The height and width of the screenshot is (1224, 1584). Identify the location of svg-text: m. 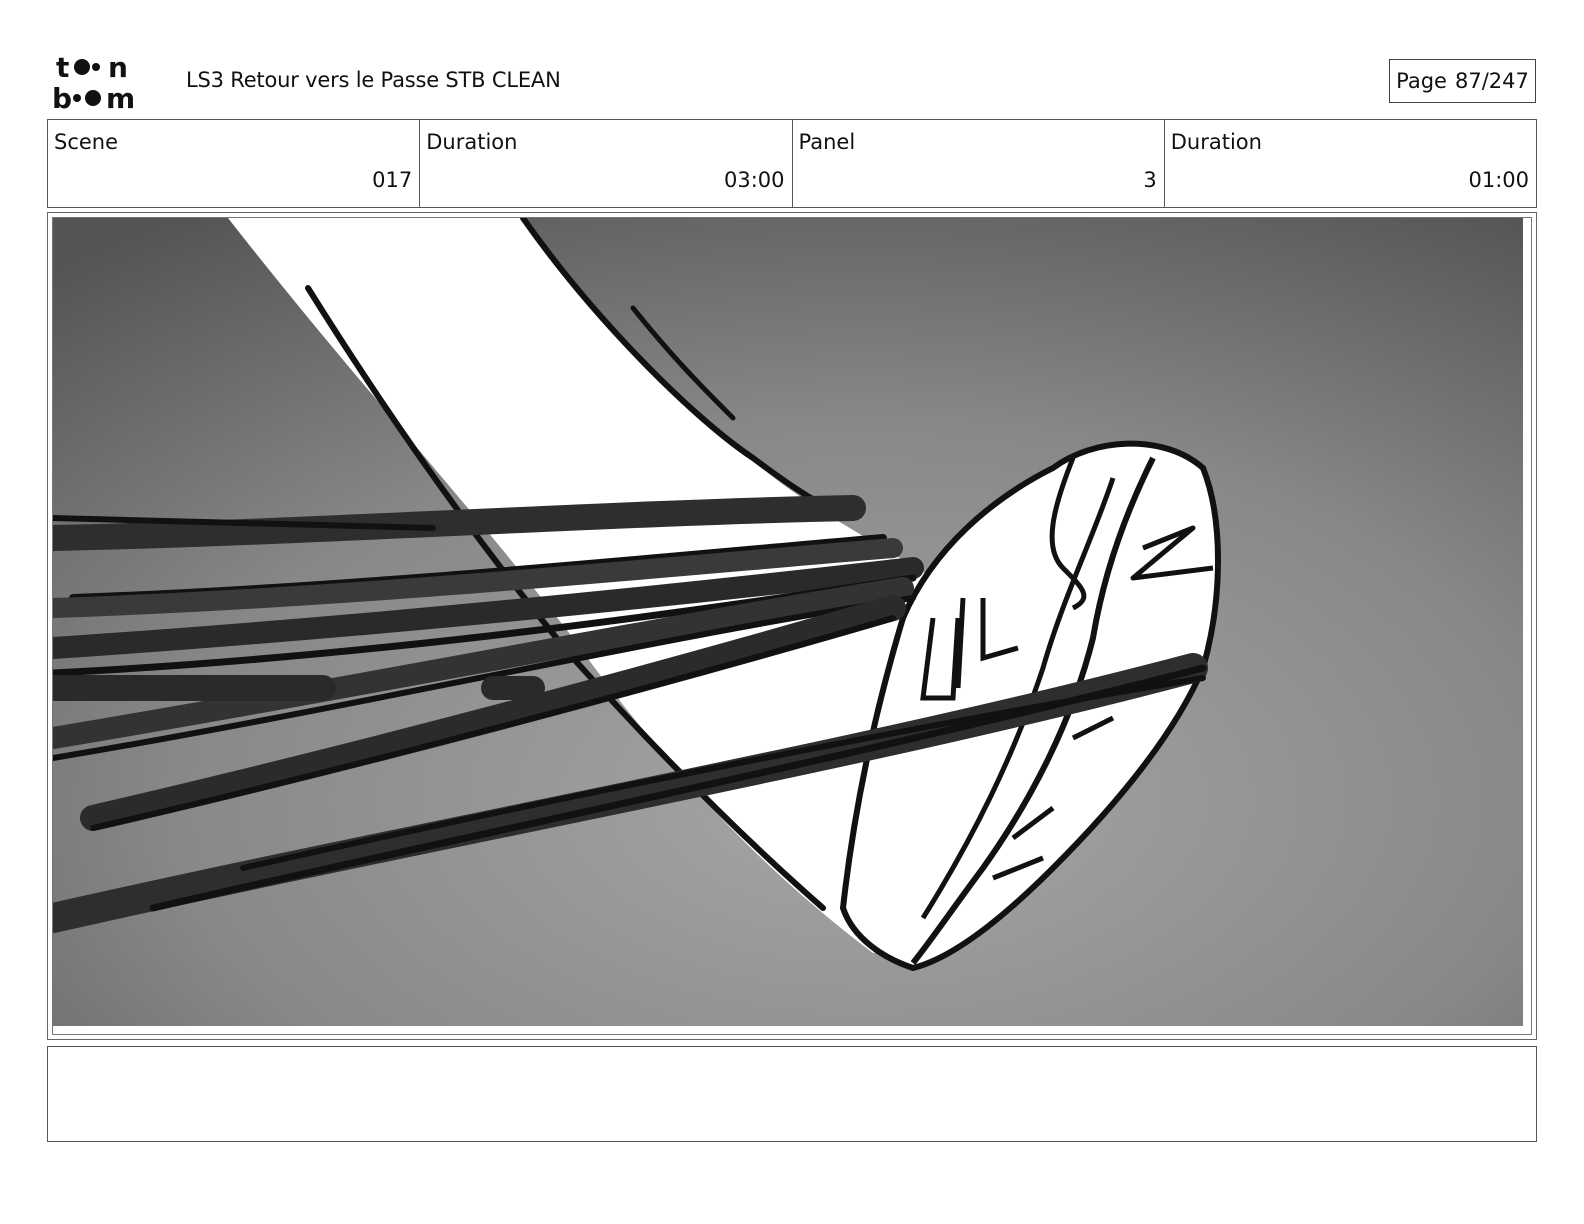
(120, 97).